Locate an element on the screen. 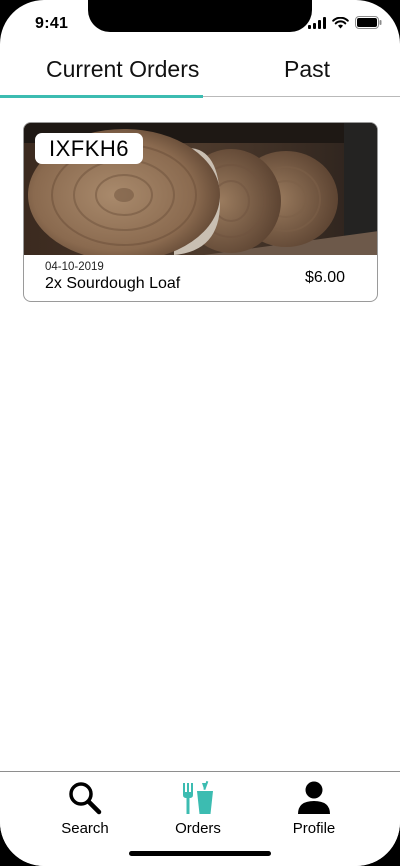 This screenshot has width=400, height=866. device-notch is located at coordinates (200, 16).